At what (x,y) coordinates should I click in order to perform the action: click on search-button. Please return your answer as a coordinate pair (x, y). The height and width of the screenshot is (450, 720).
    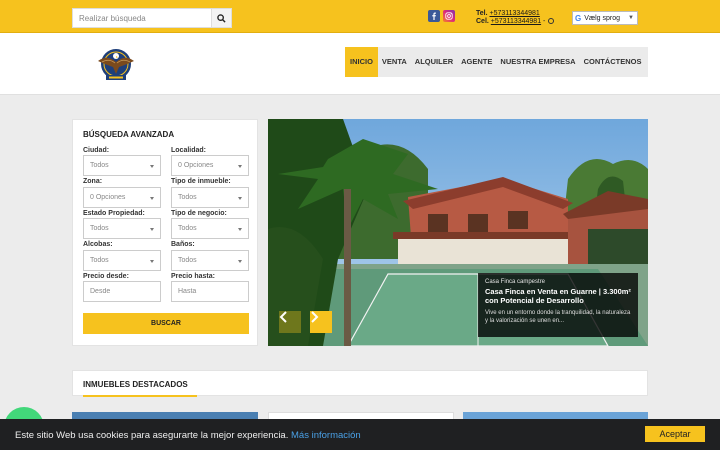
    Looking at the image, I should click on (221, 18).